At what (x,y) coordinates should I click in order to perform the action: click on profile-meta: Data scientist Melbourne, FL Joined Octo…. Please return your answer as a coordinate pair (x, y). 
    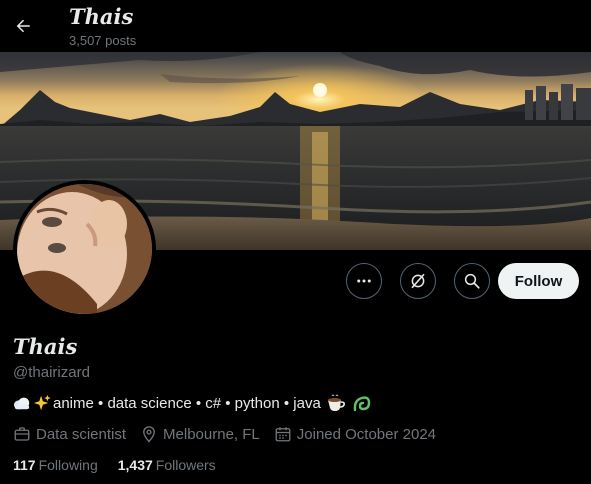
    Looking at the image, I should click on (231, 434).